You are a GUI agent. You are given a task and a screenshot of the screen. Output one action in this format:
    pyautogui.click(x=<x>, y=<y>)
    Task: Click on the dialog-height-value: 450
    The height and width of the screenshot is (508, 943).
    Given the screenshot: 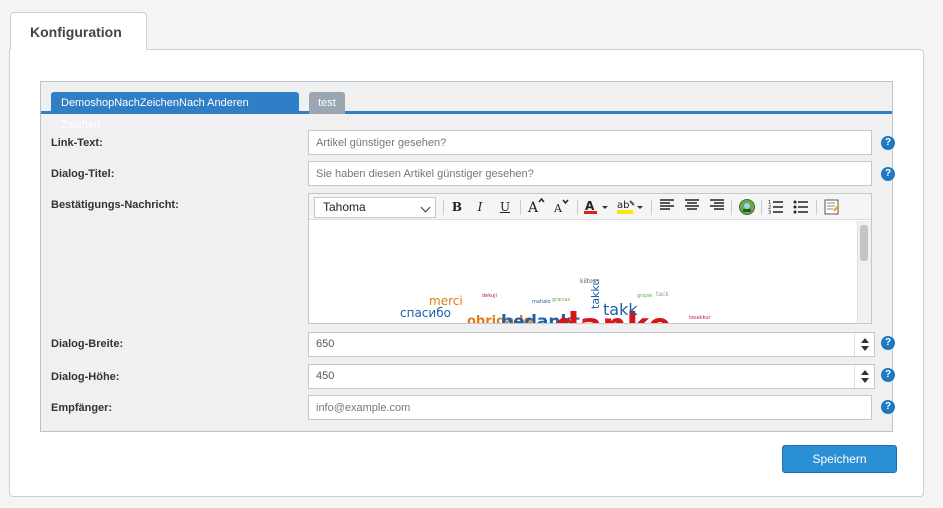 What is the action you would take?
    pyautogui.click(x=325, y=376)
    